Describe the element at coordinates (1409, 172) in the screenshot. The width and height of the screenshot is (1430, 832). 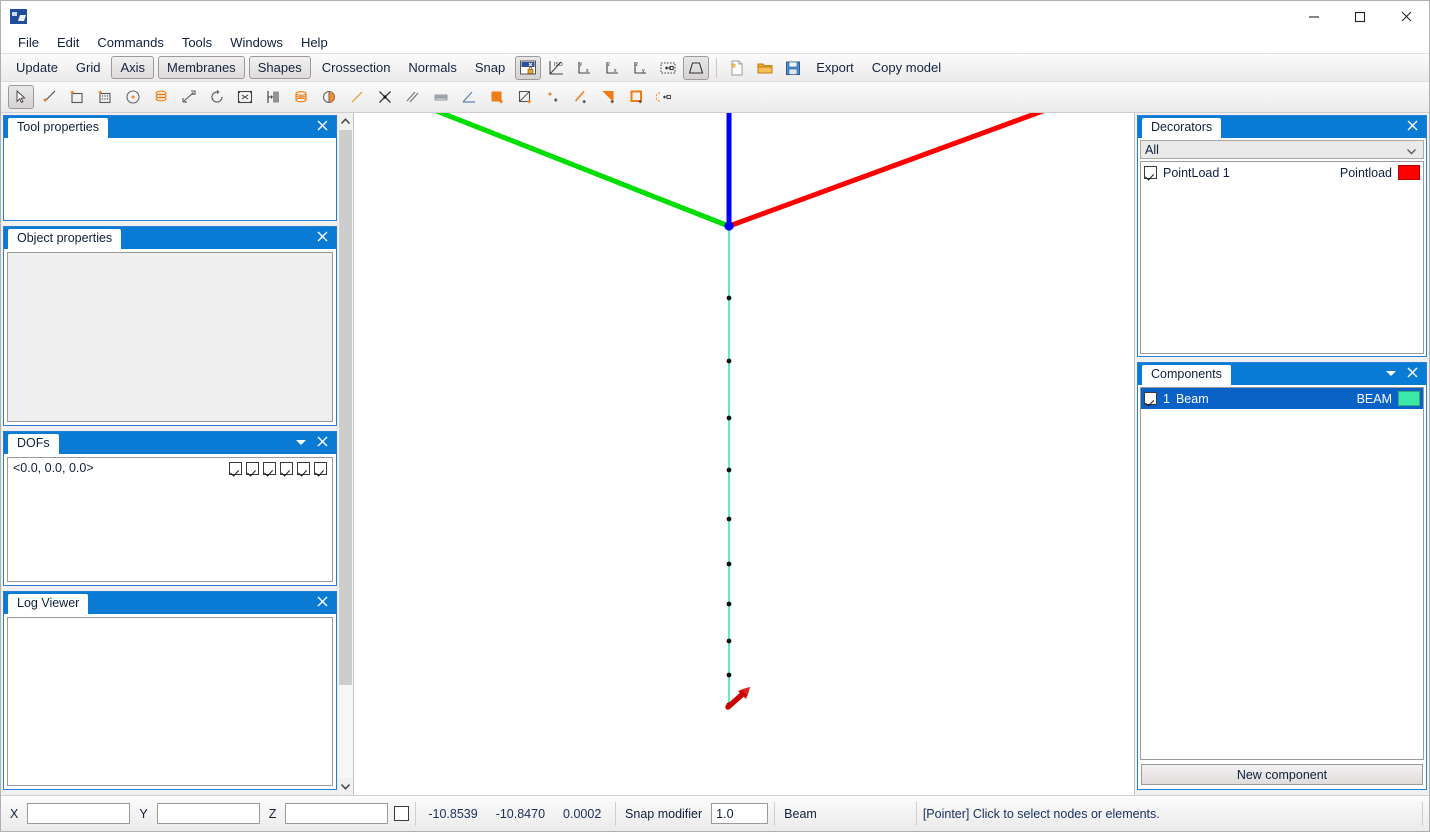
I see `decorator-color-swatch` at that location.